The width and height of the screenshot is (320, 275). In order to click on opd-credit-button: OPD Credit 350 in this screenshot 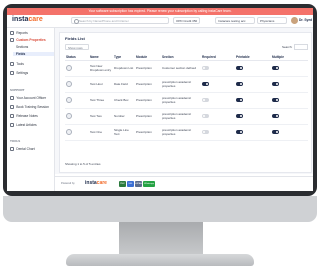, I will do `click(187, 20)`.